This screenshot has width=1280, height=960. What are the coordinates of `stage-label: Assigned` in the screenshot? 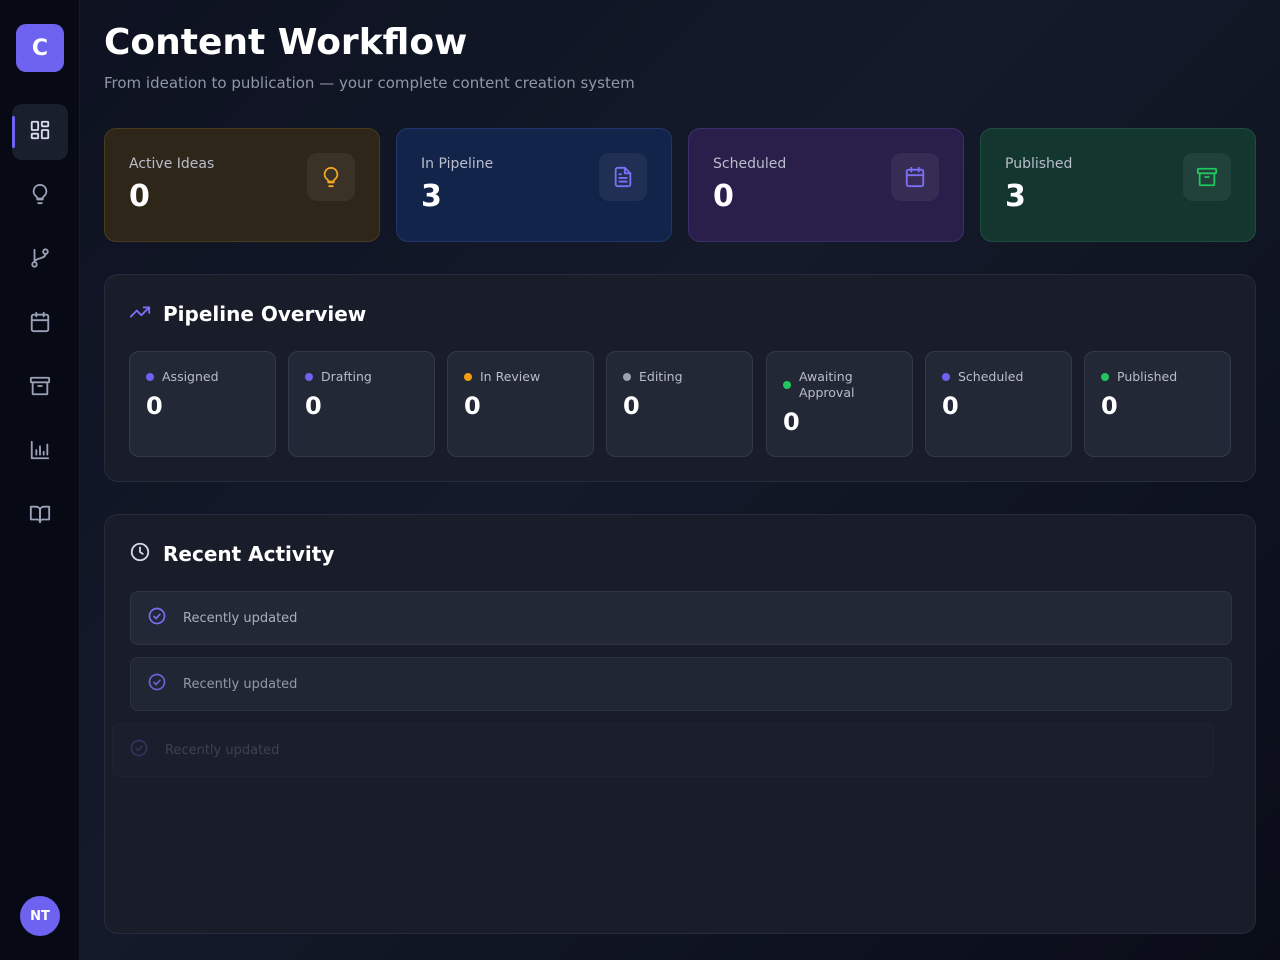 It's located at (190, 376).